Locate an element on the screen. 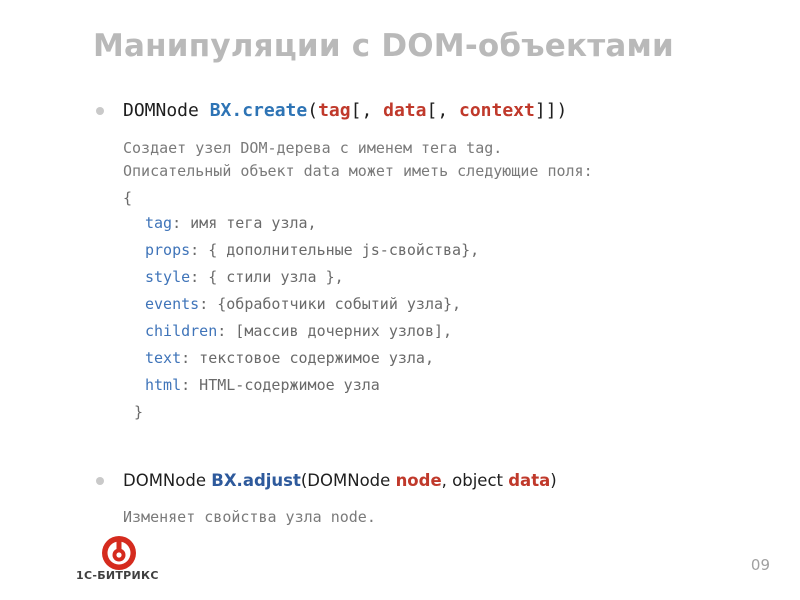 This screenshot has height=600, width=800. field-text: : [массив дочерних узлов], is located at coordinates (335, 331).